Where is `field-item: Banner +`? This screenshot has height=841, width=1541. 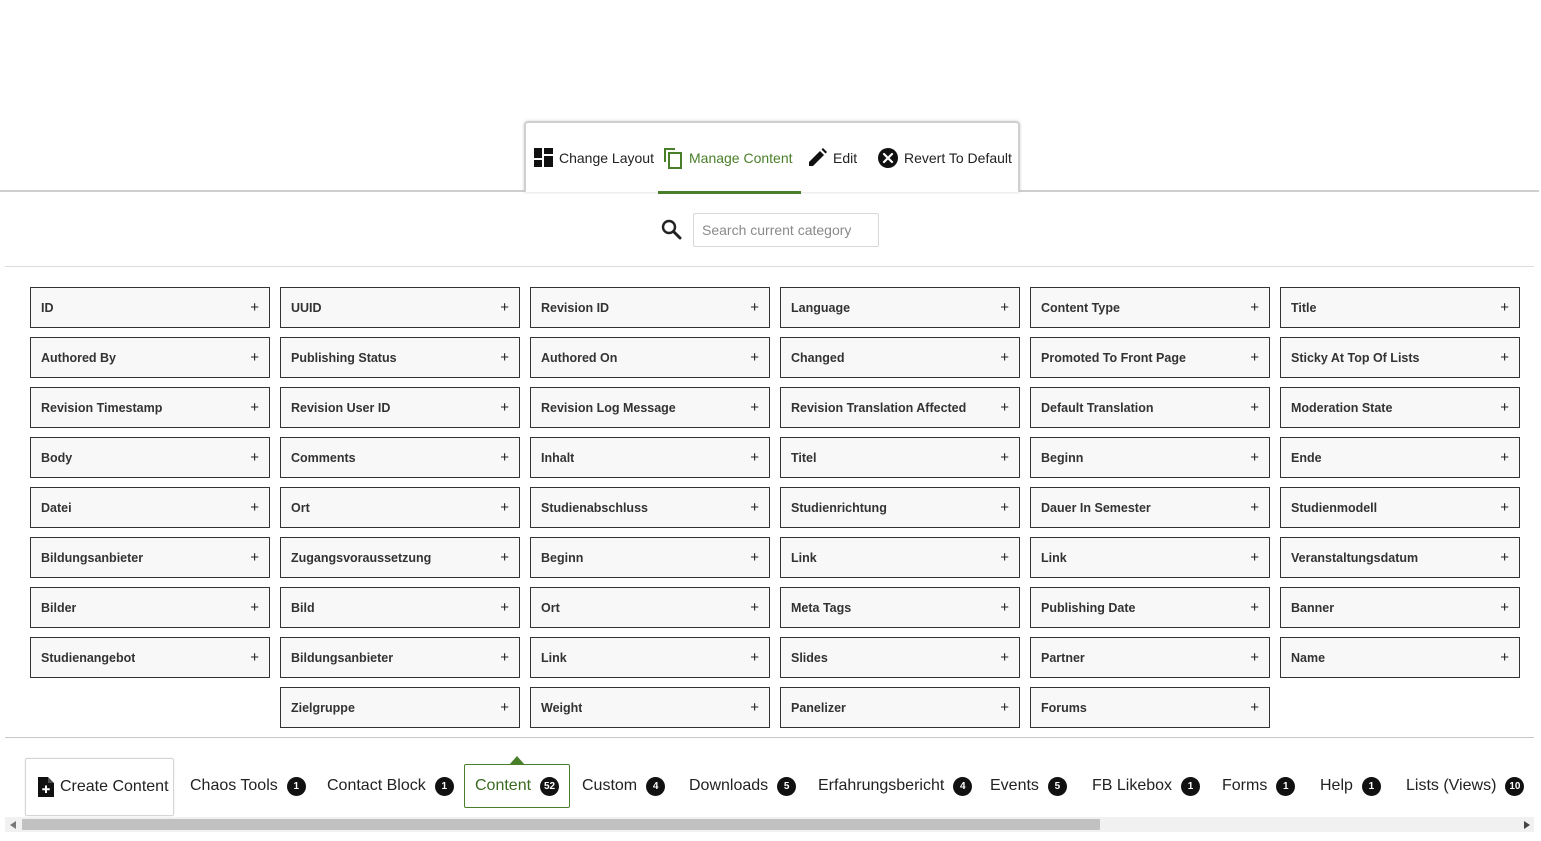
field-item: Banner + is located at coordinates (1400, 607).